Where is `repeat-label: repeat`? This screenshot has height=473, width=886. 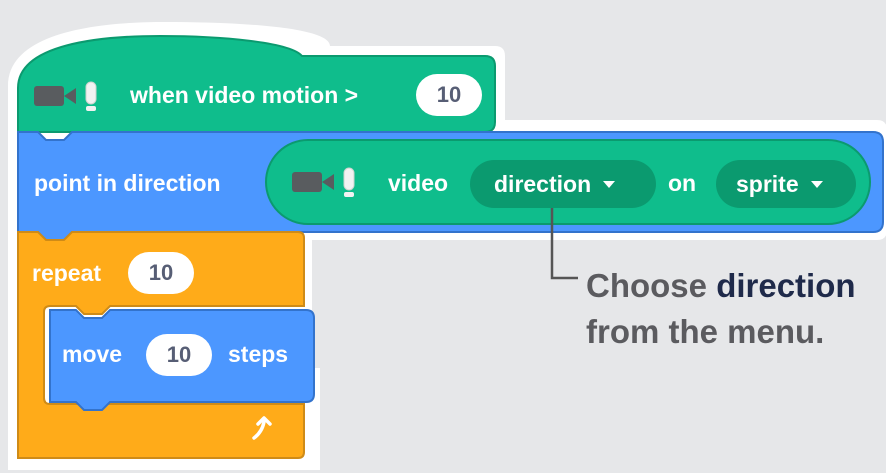 repeat-label: repeat is located at coordinates (67, 273).